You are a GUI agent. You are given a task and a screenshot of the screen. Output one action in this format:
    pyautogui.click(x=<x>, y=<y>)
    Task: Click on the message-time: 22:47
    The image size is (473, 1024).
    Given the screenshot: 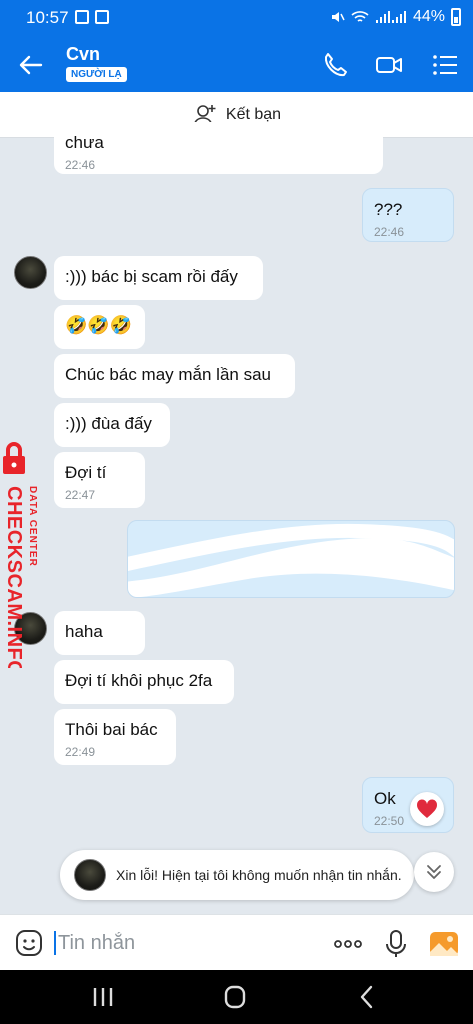 What is the action you would take?
    pyautogui.click(x=80, y=495)
    